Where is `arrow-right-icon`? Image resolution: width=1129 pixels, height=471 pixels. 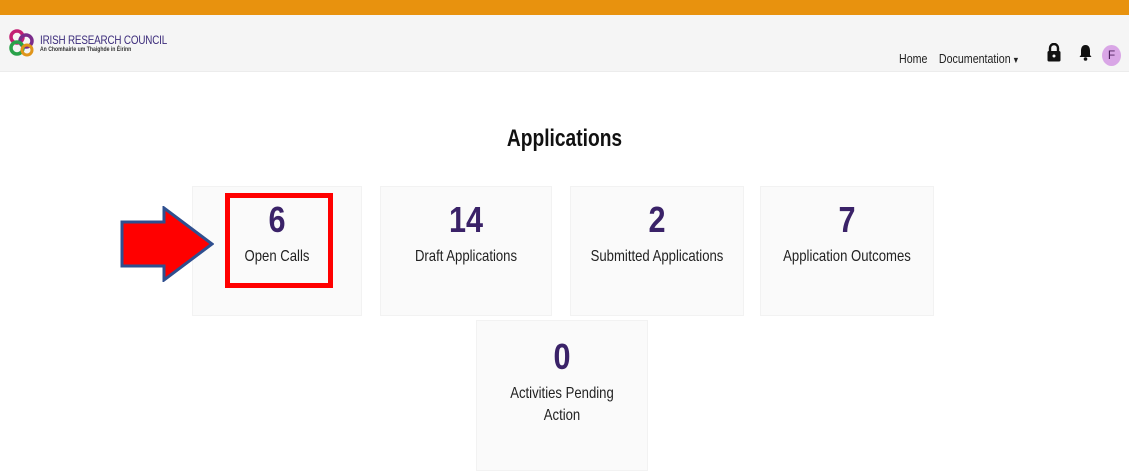 arrow-right-icon is located at coordinates (167, 246).